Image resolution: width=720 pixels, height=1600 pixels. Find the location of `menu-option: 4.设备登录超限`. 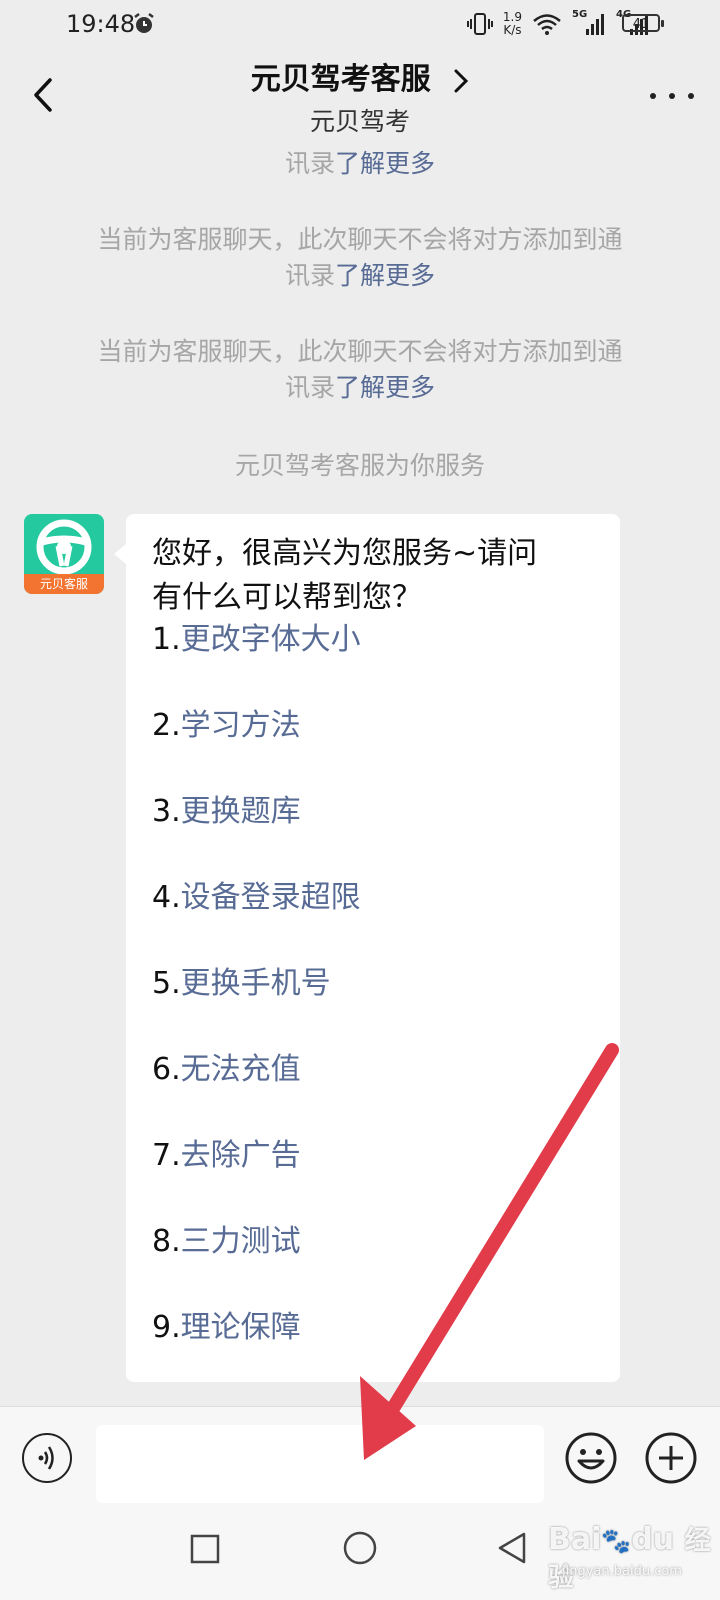

menu-option: 4.设备登录超限 is located at coordinates (256, 898).